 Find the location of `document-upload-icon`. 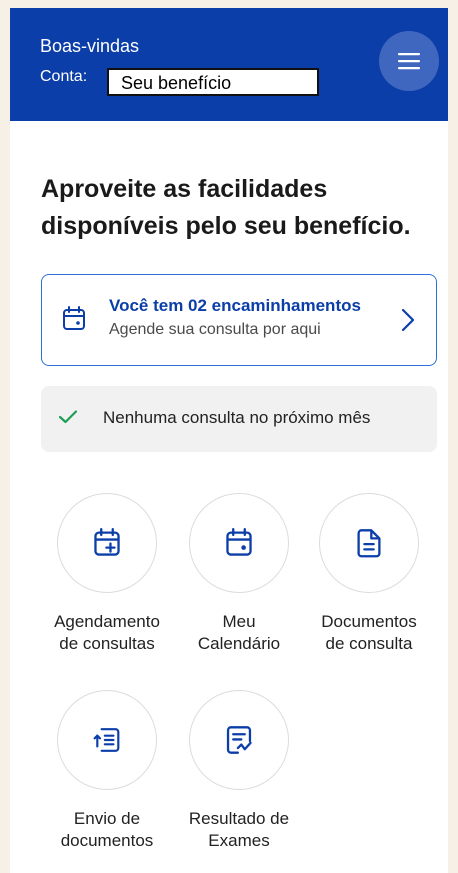

document-upload-icon is located at coordinates (106, 740).